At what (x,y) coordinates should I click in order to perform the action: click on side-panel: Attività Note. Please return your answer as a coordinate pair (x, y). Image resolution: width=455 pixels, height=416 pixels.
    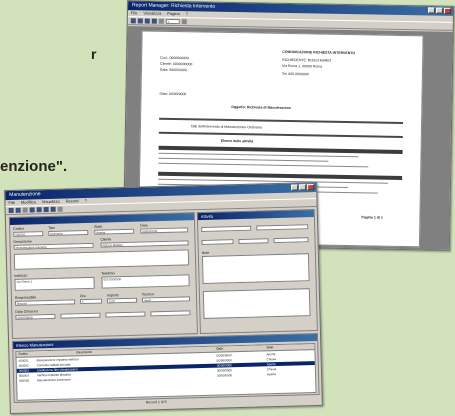
    Looking at the image, I should click on (257, 272).